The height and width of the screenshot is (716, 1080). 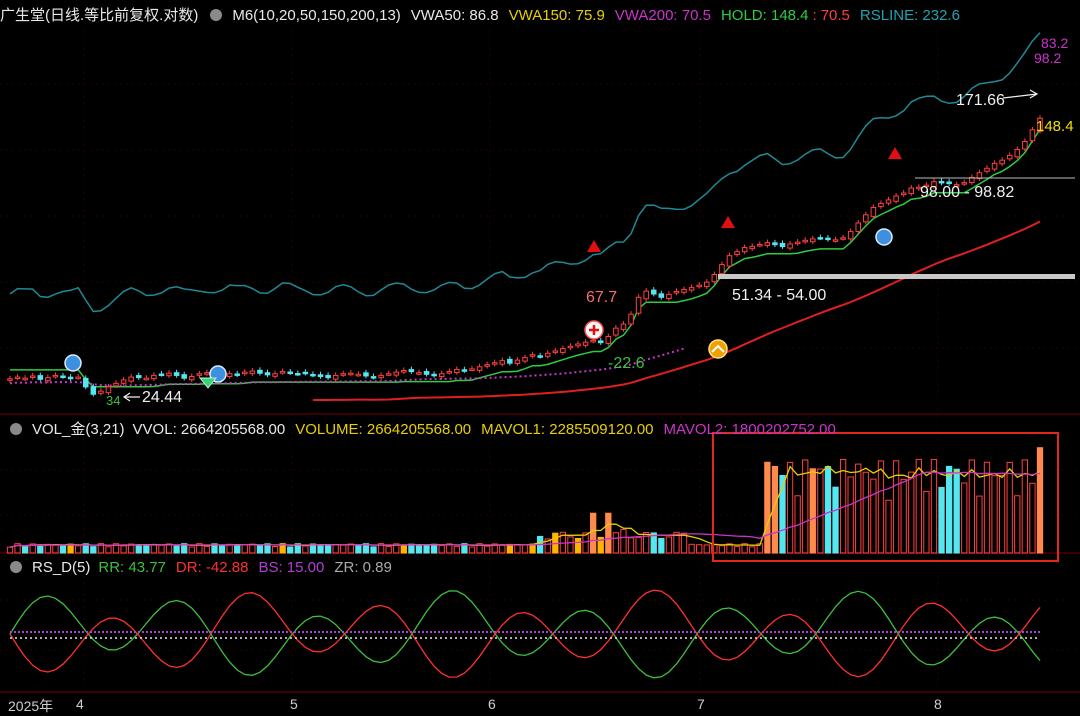 I want to click on vwa150-value: VWA150: 75.9, so click(x=556, y=15).